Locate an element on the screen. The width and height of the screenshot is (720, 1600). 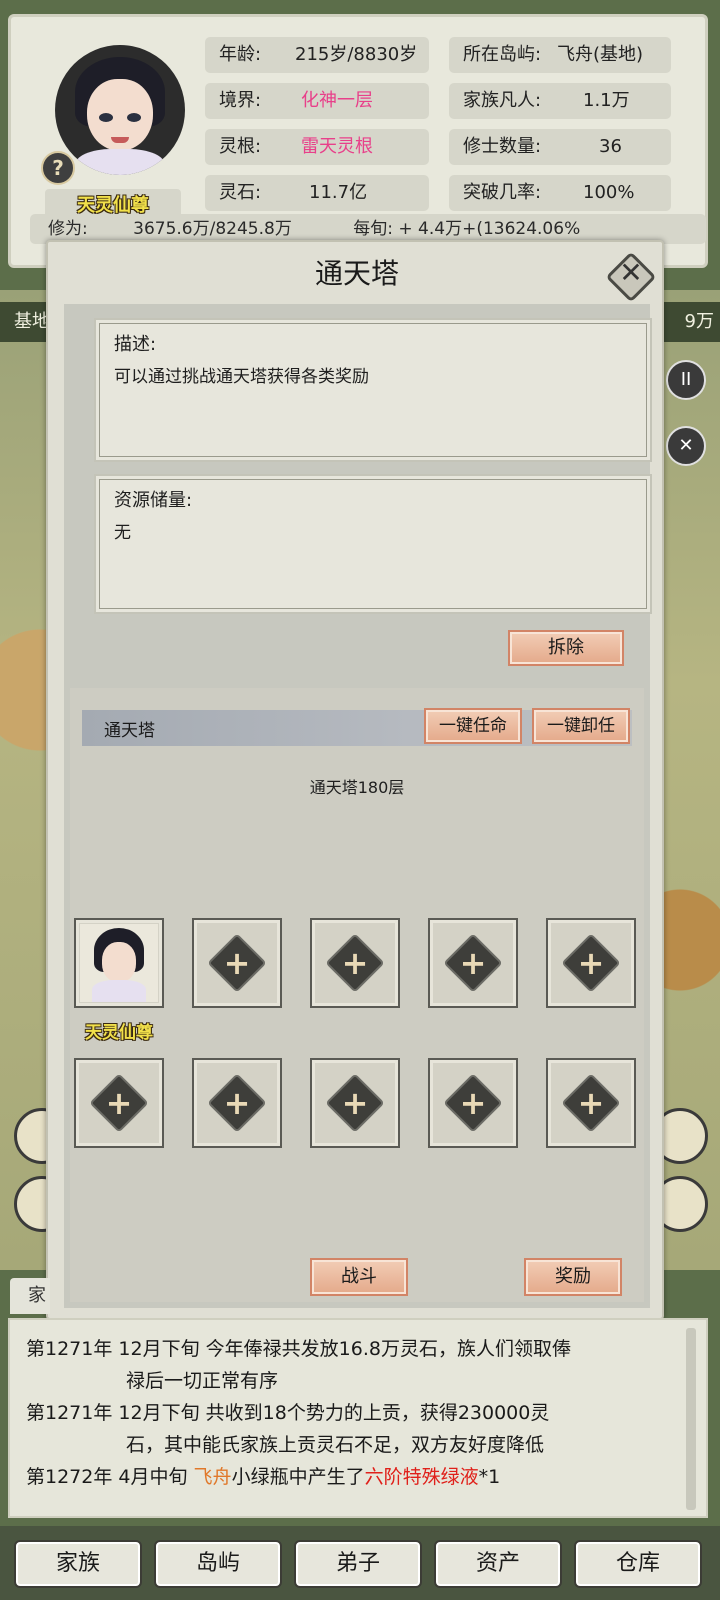
log-tab: 家 is located at coordinates (30, 1296).